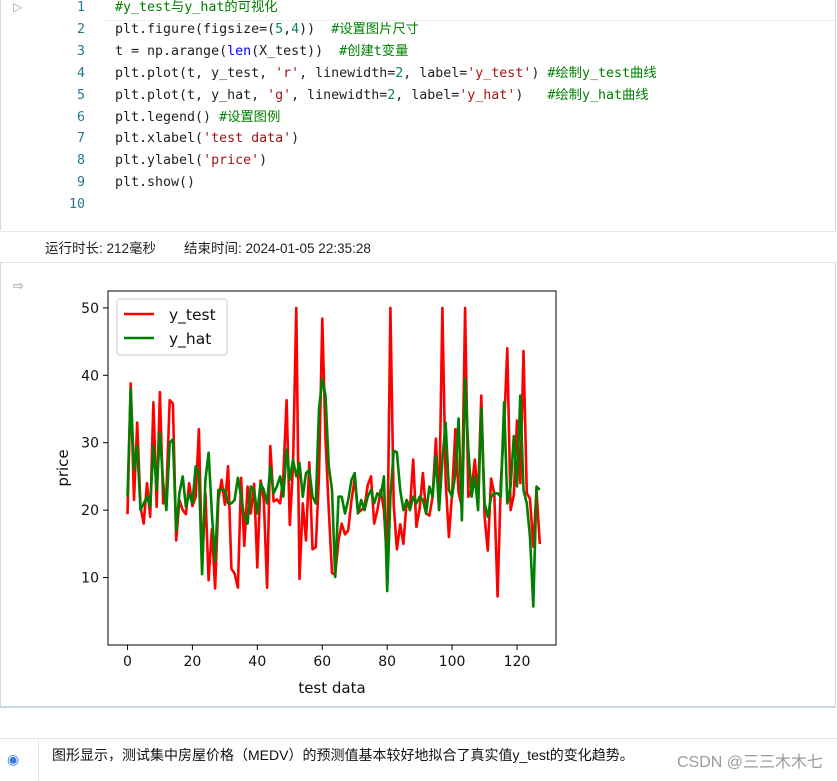 This screenshot has width=837, height=781. What do you see at coordinates (247, 139) in the screenshot?
I see `code-token: 'test data'` at bounding box center [247, 139].